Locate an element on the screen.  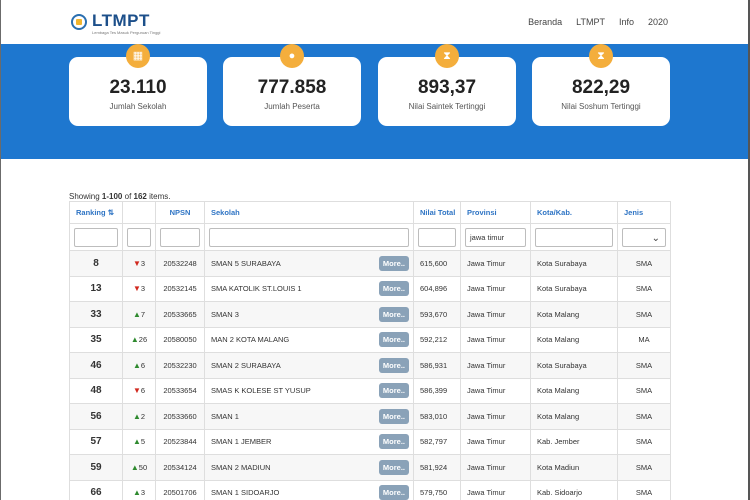
column-jenis: Jenis is located at coordinates (644, 212).